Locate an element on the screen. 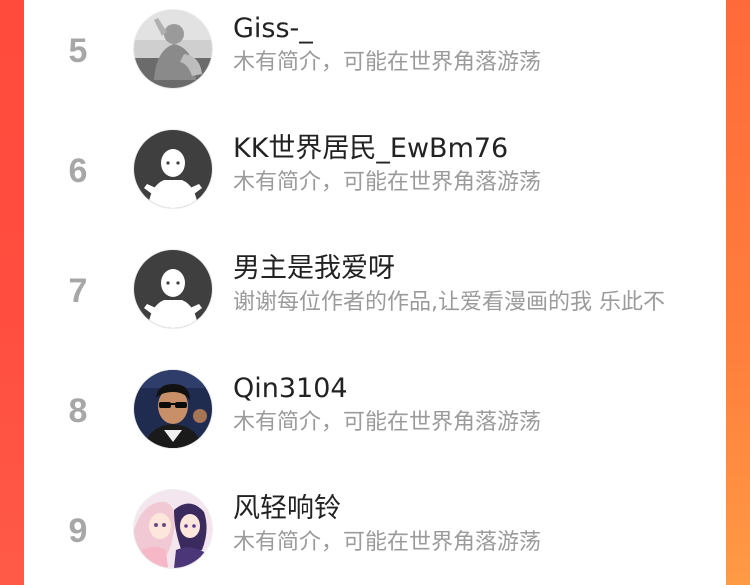 The image size is (750, 585). anime-avatar-icon is located at coordinates (173, 529).